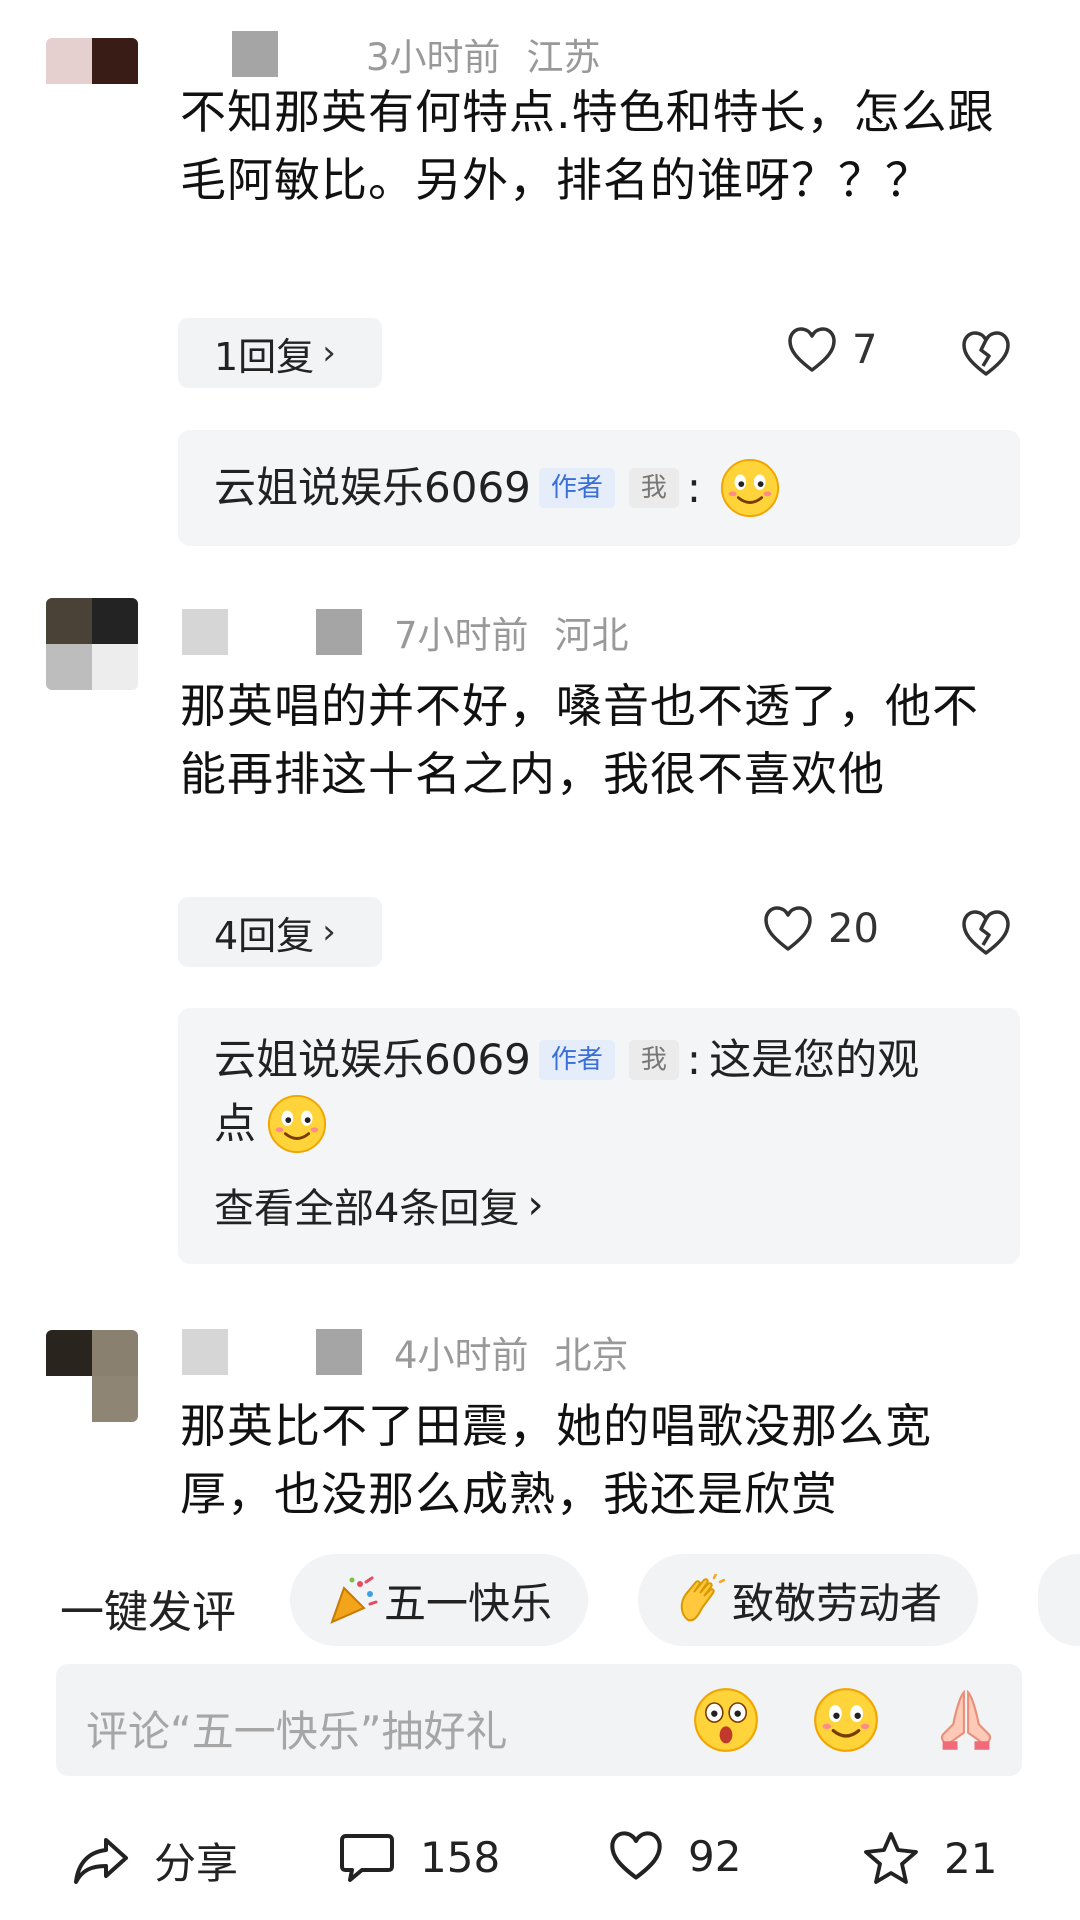  Describe the element at coordinates (556, 1460) in the screenshot. I see `comment-text: 那英比不了田震，她的唱歌没那么宽厚，也没那么成熟，我还是欣赏` at that location.